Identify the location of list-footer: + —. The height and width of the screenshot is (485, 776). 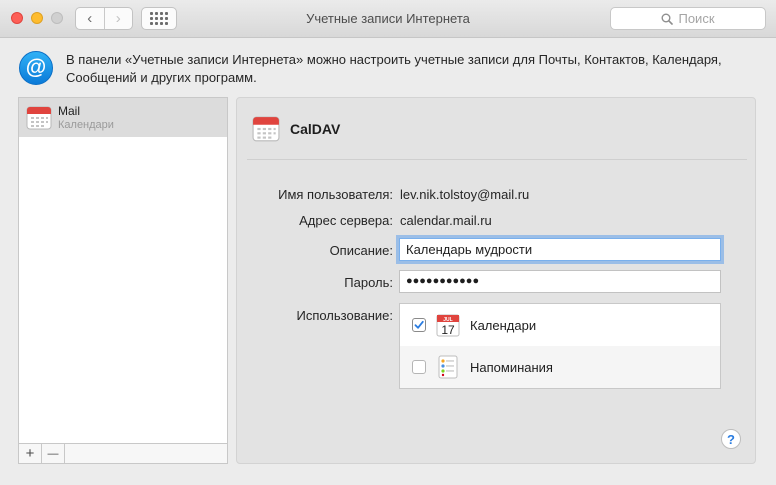
(123, 453).